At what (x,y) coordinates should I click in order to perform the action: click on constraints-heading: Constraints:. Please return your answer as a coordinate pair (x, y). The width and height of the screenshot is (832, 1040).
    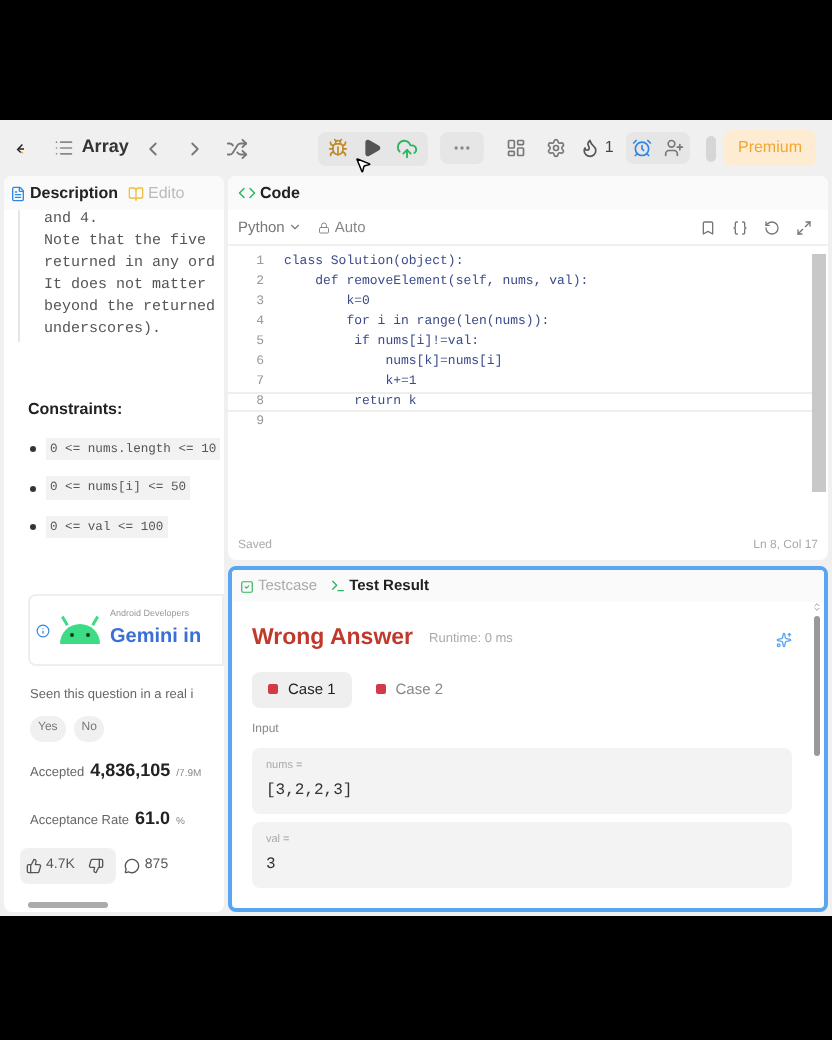
    Looking at the image, I should click on (76, 410).